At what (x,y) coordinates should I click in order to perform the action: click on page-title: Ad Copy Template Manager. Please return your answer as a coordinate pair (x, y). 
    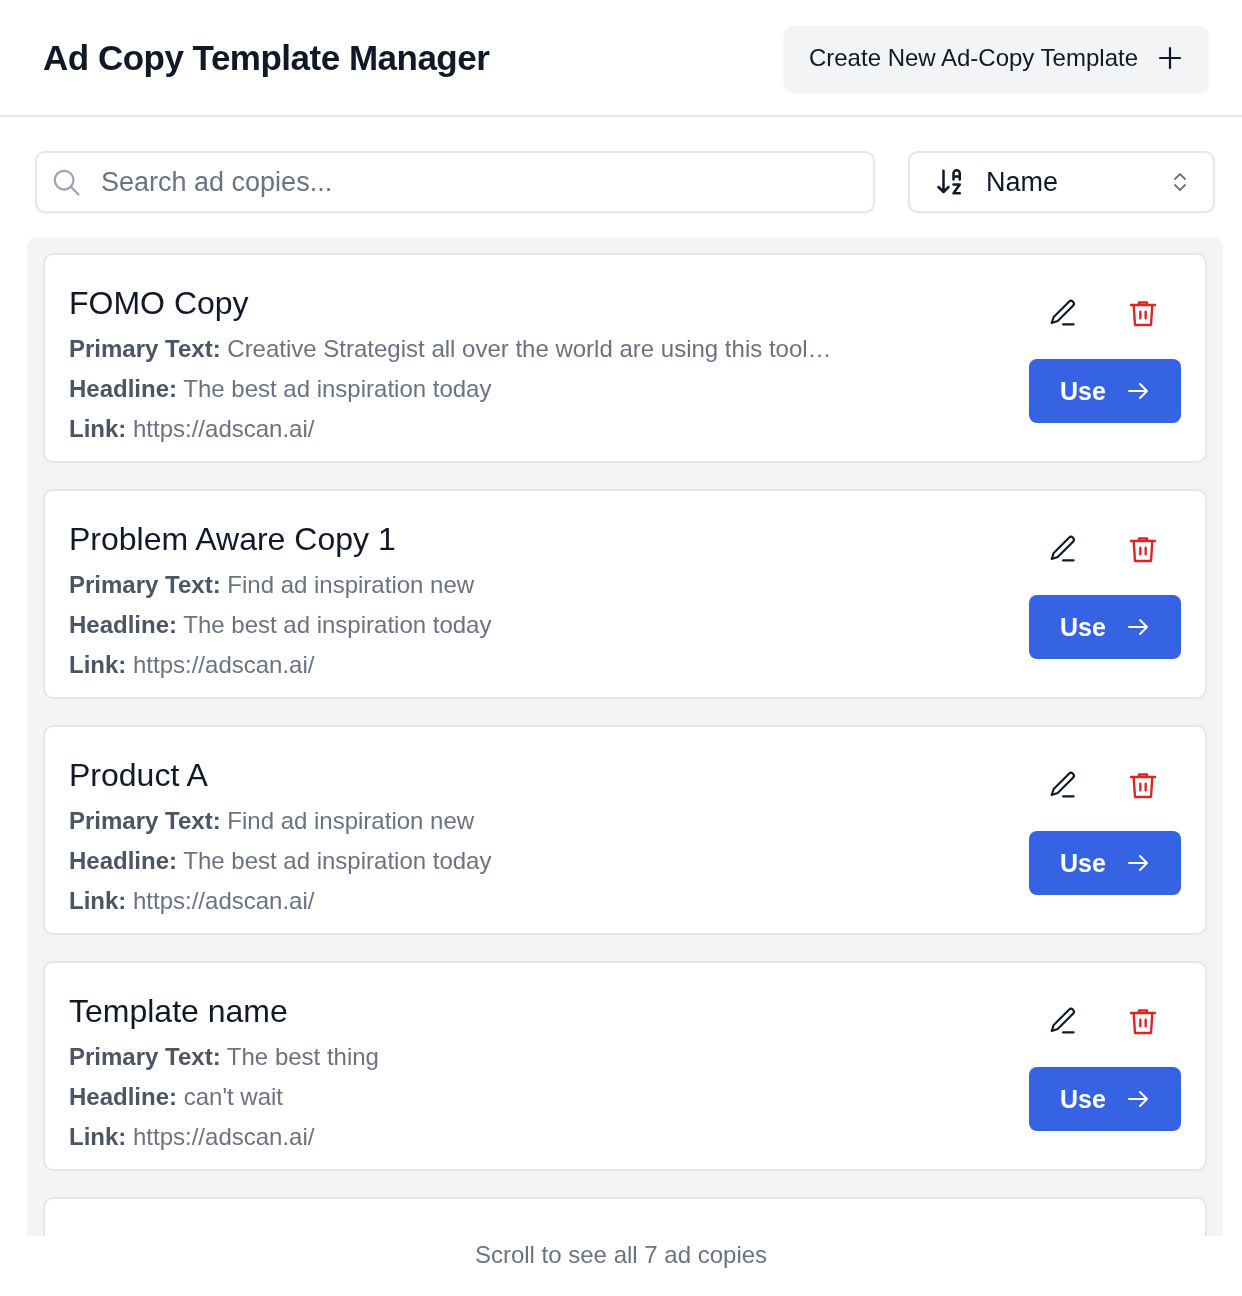
    Looking at the image, I should click on (266, 57).